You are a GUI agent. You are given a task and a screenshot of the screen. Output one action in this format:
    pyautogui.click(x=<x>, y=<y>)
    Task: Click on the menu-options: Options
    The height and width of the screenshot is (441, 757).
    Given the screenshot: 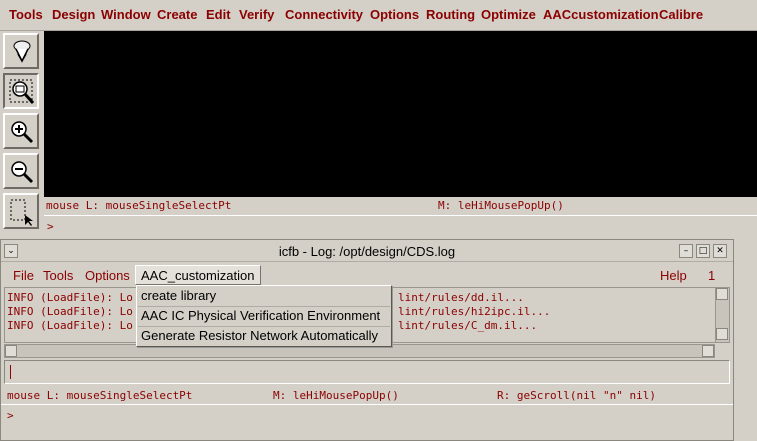 What is the action you would take?
    pyautogui.click(x=394, y=14)
    